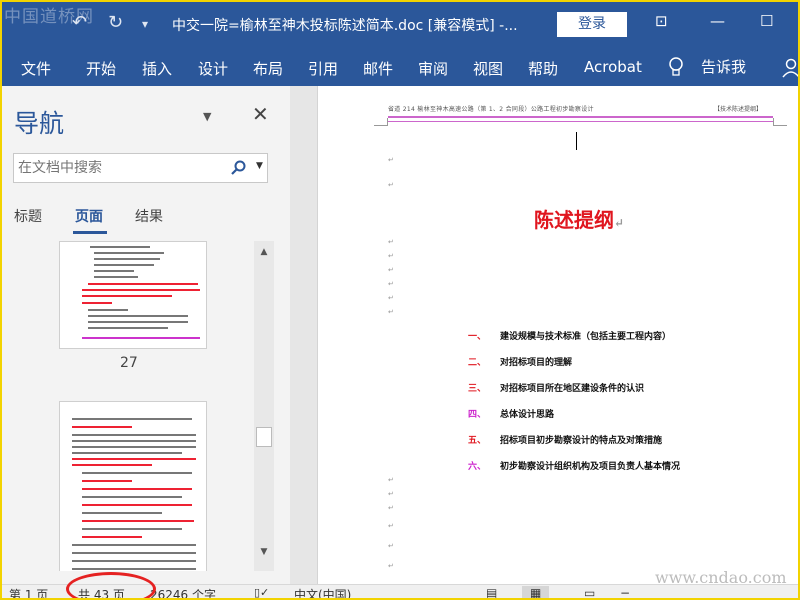  Describe the element at coordinates (264, 437) in the screenshot. I see `scrollbar-thumb` at that location.